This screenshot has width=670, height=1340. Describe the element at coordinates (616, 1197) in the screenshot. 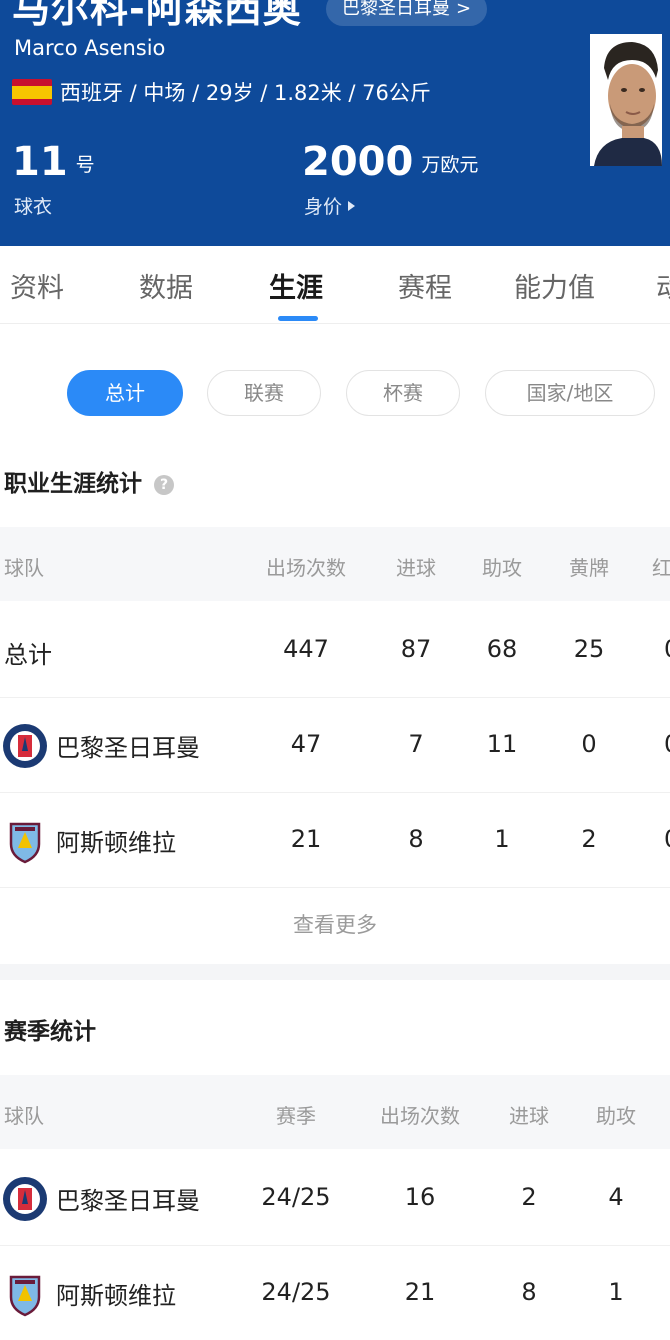

I see `cell-assists: 4` at that location.